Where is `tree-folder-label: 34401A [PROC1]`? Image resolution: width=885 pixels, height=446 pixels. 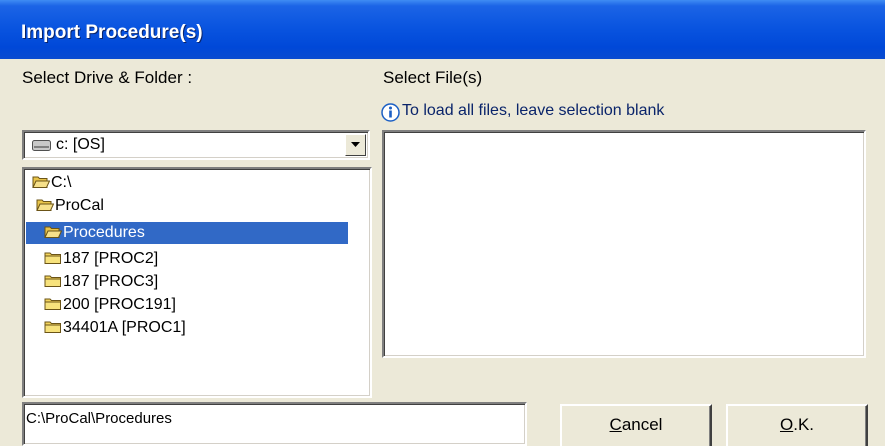
tree-folder-label: 34401A [PROC1] is located at coordinates (124, 327).